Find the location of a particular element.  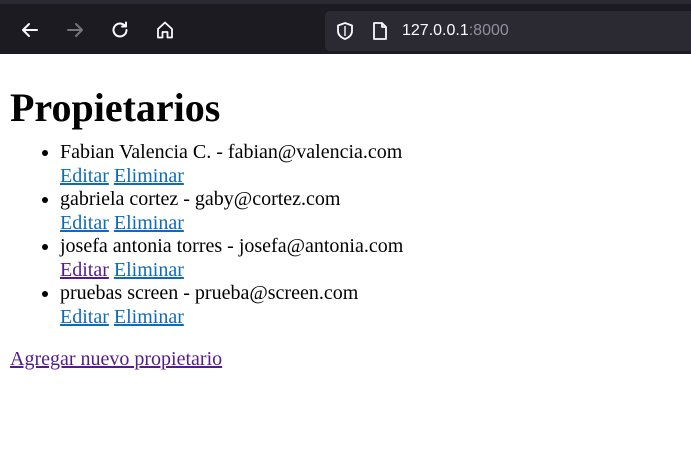

home-button is located at coordinates (165, 30).